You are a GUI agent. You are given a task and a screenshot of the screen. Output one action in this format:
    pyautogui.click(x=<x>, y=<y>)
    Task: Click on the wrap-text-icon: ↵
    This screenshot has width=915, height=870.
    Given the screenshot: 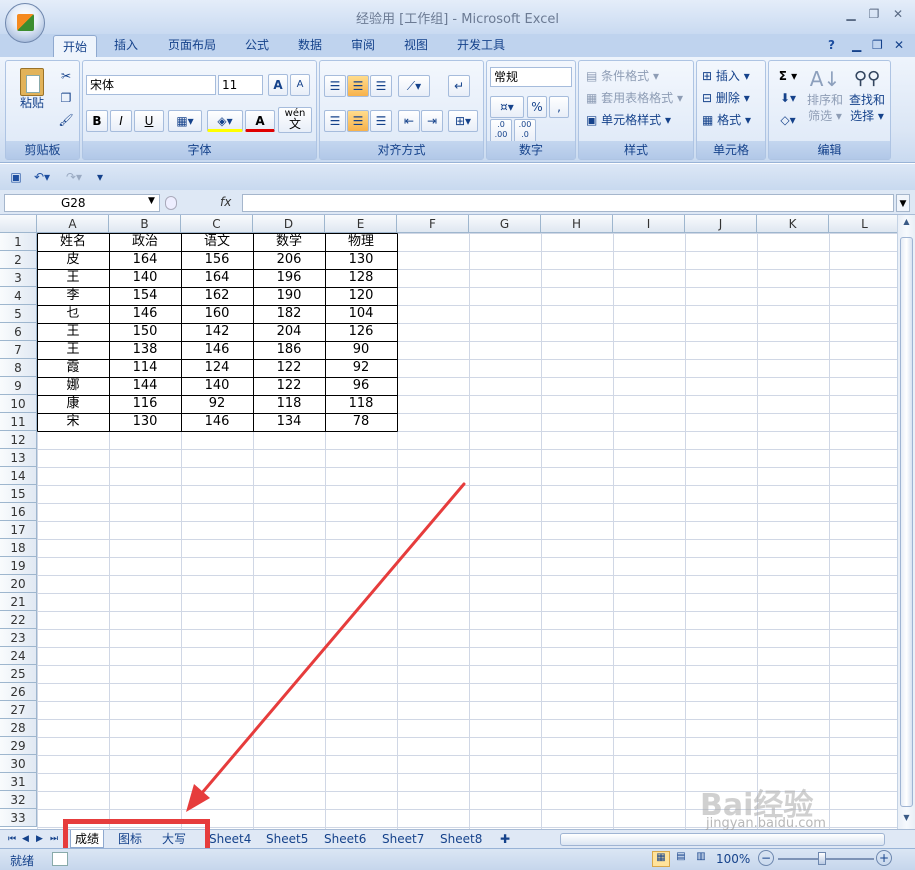 What is the action you would take?
    pyautogui.click(x=459, y=86)
    